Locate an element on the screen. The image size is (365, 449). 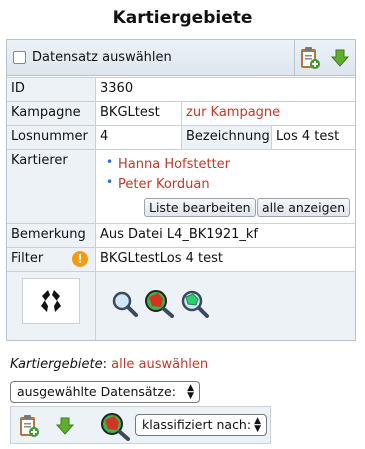
field-row-kampagne: Kampagne BKGLtest zur Kampagne is located at coordinates (181, 113).